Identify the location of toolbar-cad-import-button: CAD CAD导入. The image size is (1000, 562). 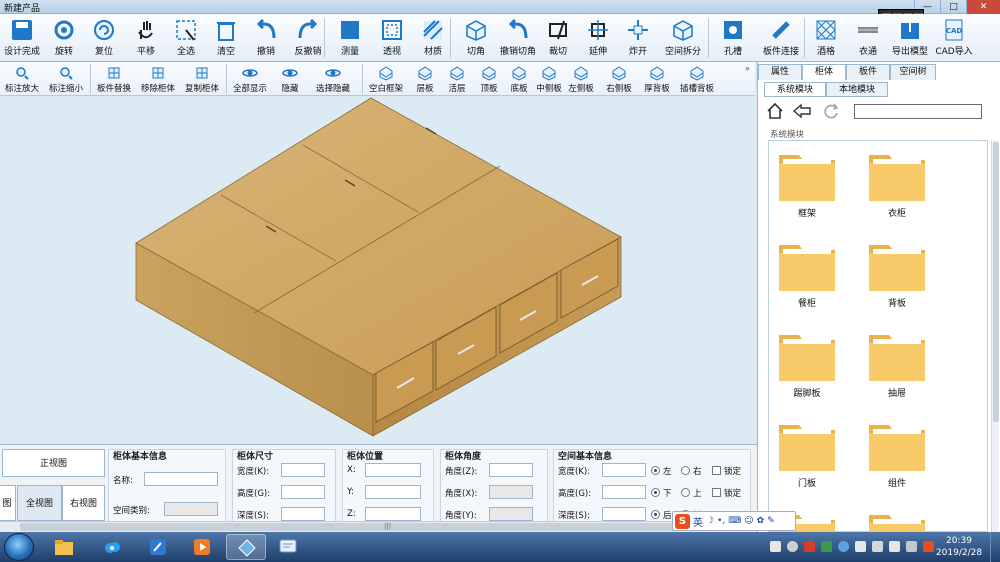
(954, 38).